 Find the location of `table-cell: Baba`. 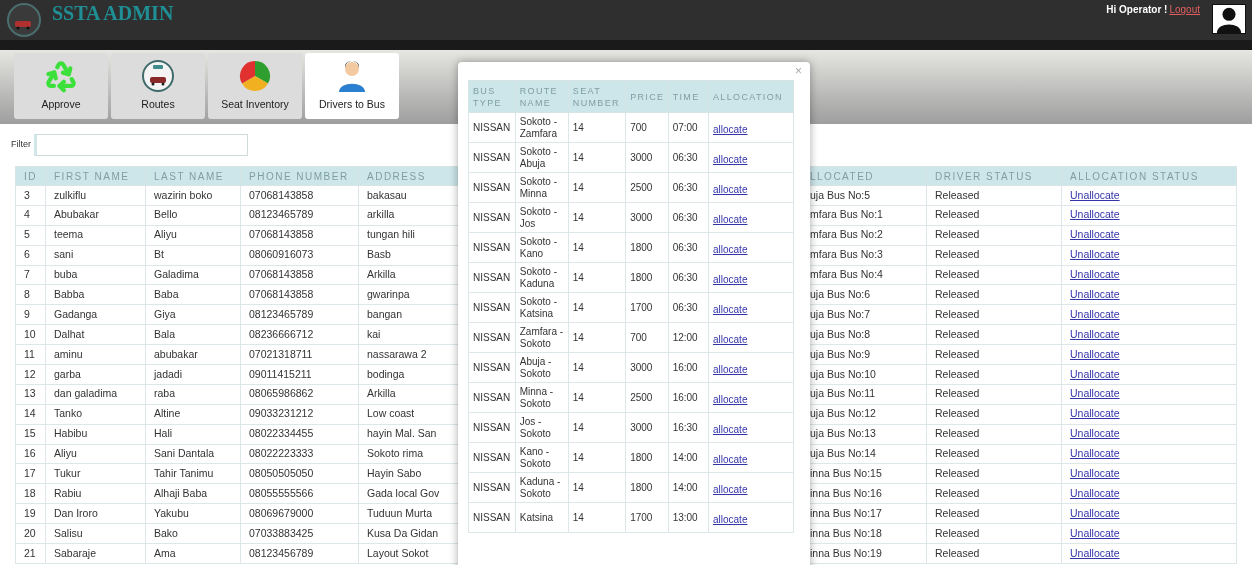

table-cell: Baba is located at coordinates (193, 294).